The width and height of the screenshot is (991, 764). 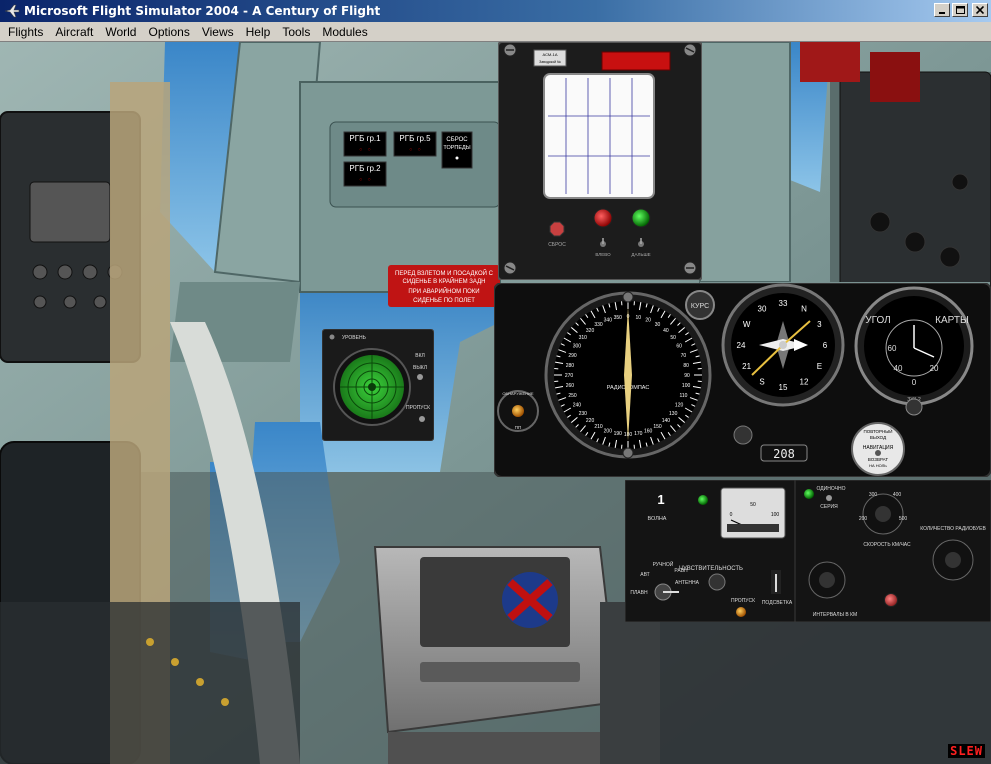 I want to click on detection-pp-label: ПП, so click(x=518, y=427).